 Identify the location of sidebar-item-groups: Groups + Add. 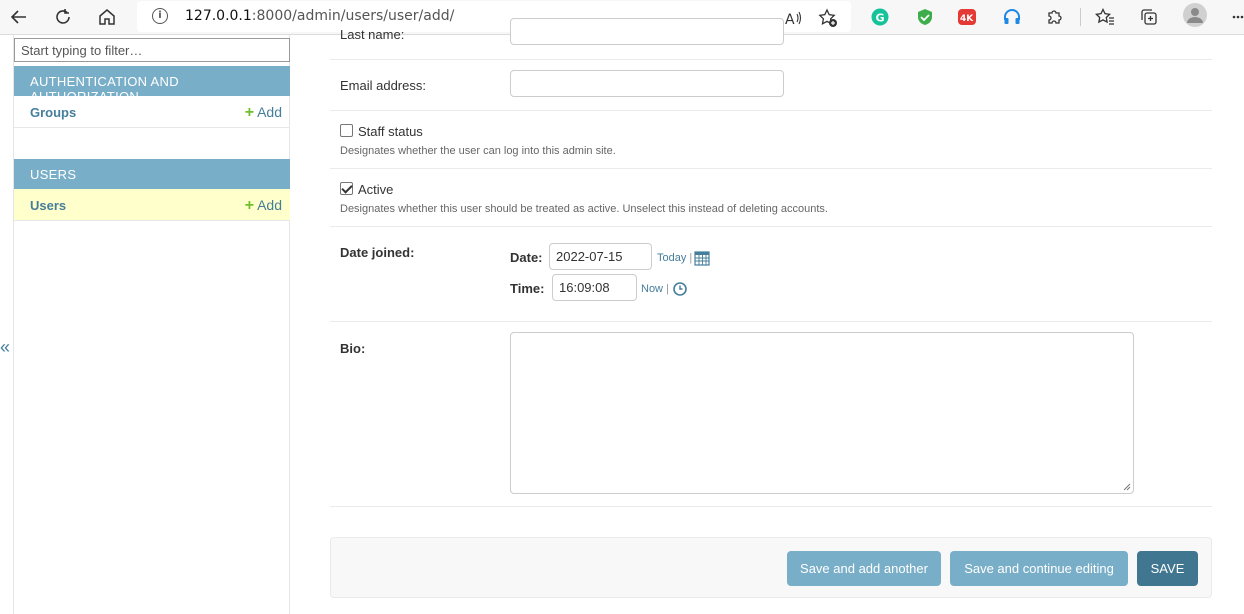
(152, 112).